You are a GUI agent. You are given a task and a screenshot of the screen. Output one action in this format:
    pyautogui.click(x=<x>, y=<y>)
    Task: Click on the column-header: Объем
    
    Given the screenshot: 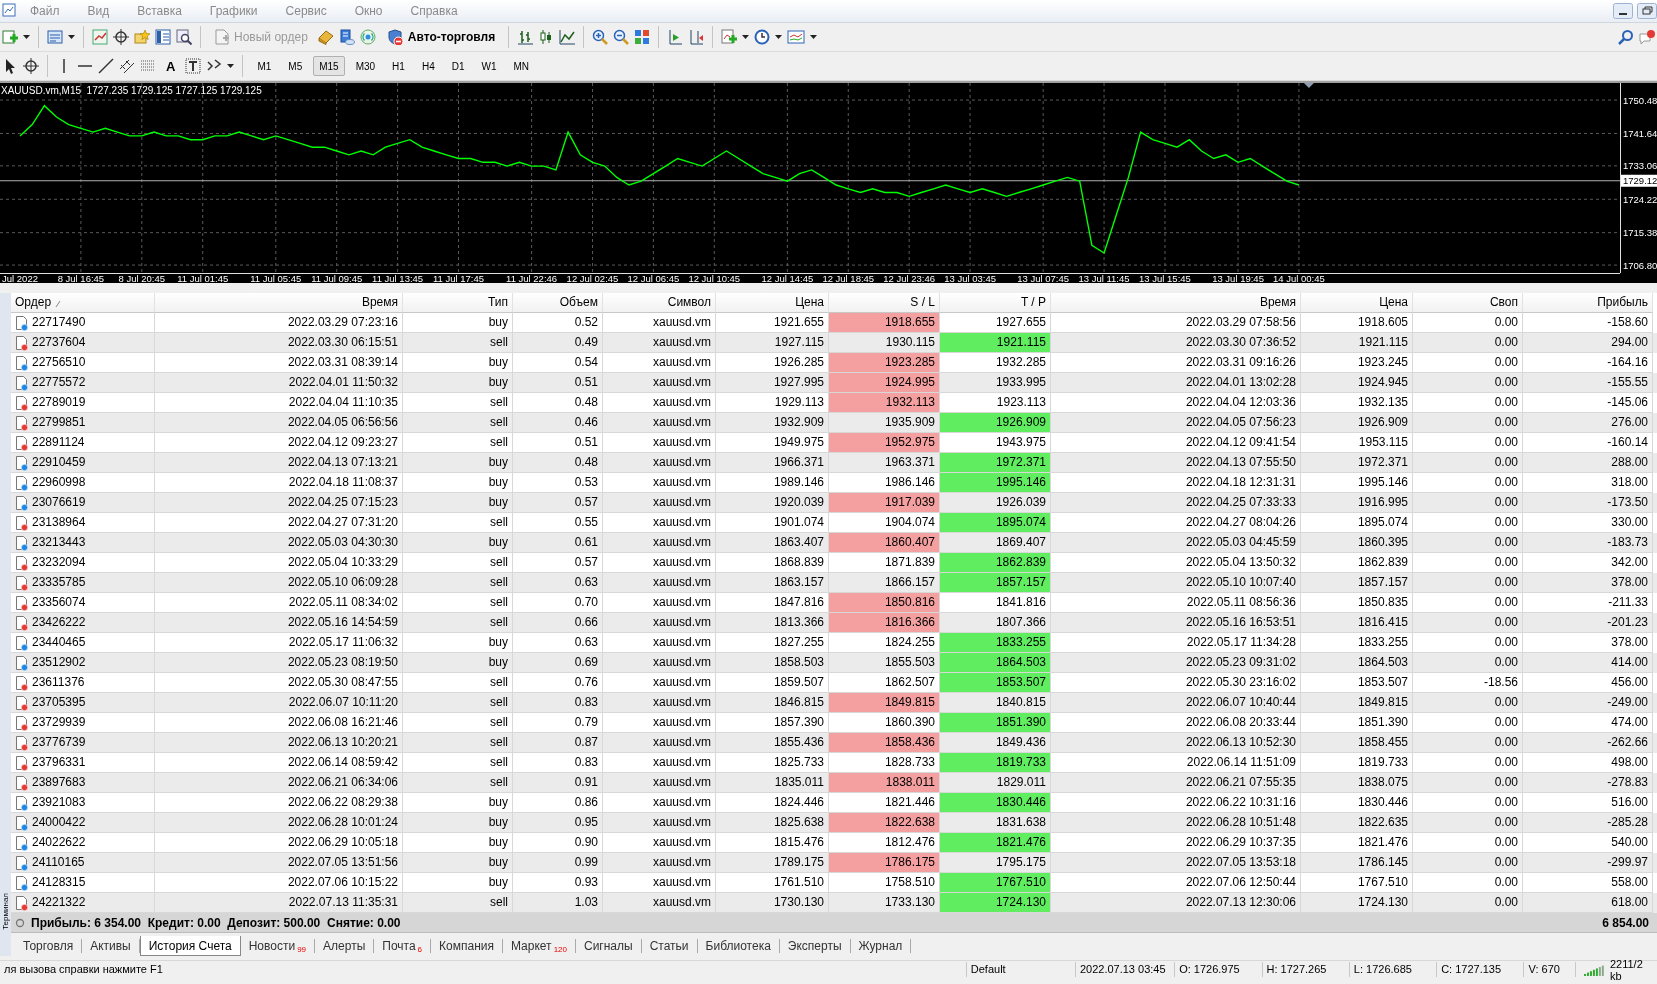 What is the action you would take?
    pyautogui.click(x=558, y=303)
    